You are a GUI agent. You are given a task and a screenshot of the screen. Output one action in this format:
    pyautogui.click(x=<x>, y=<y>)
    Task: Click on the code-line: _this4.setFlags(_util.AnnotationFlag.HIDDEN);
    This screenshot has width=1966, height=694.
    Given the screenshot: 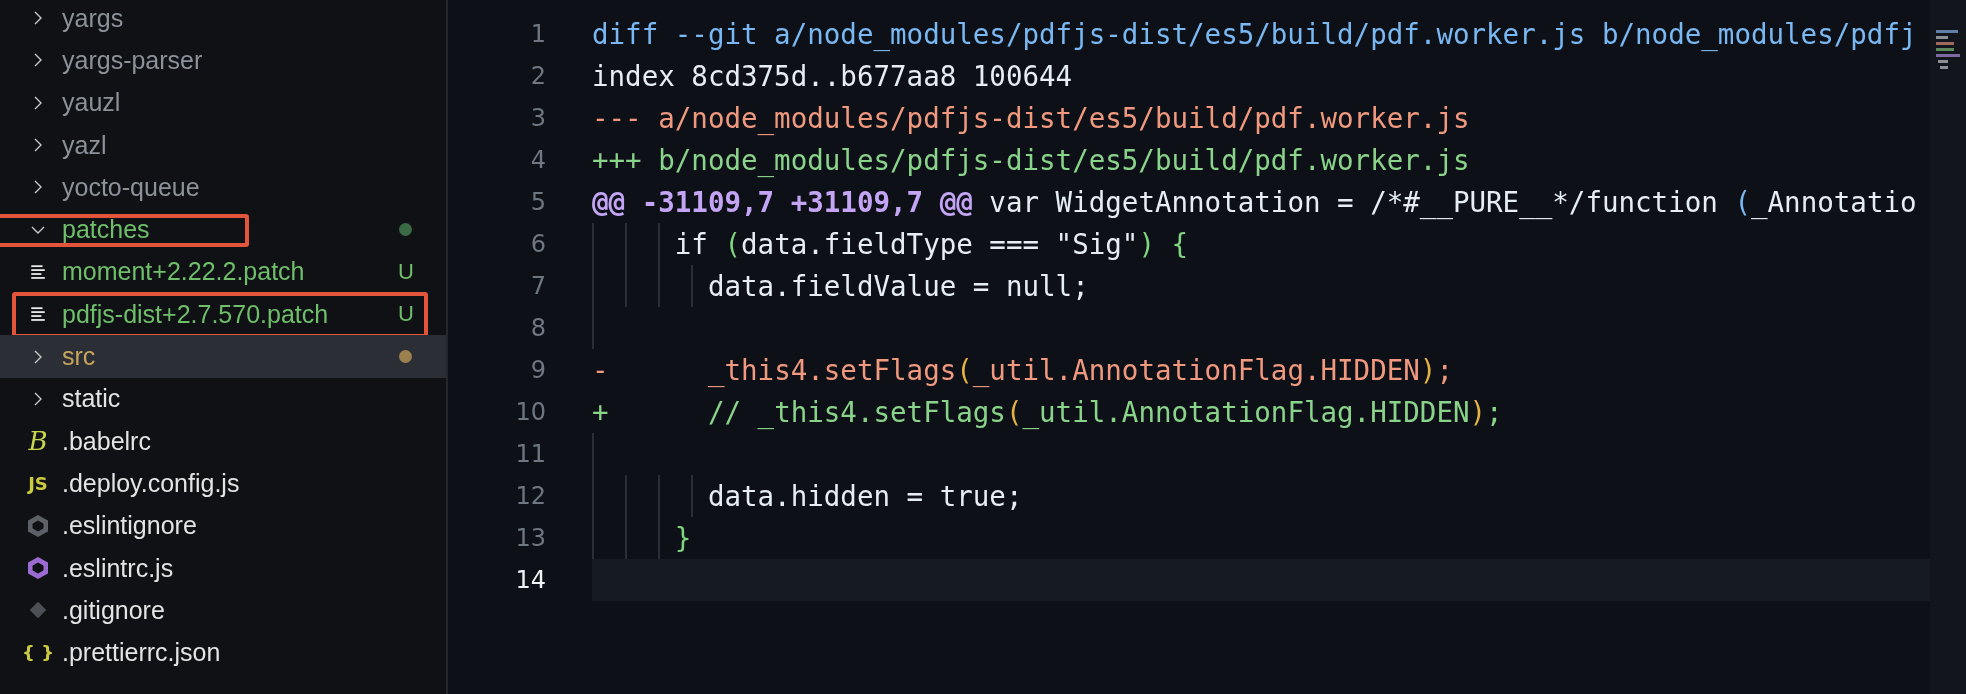 What is the action you would take?
    pyautogui.click(x=1079, y=370)
    